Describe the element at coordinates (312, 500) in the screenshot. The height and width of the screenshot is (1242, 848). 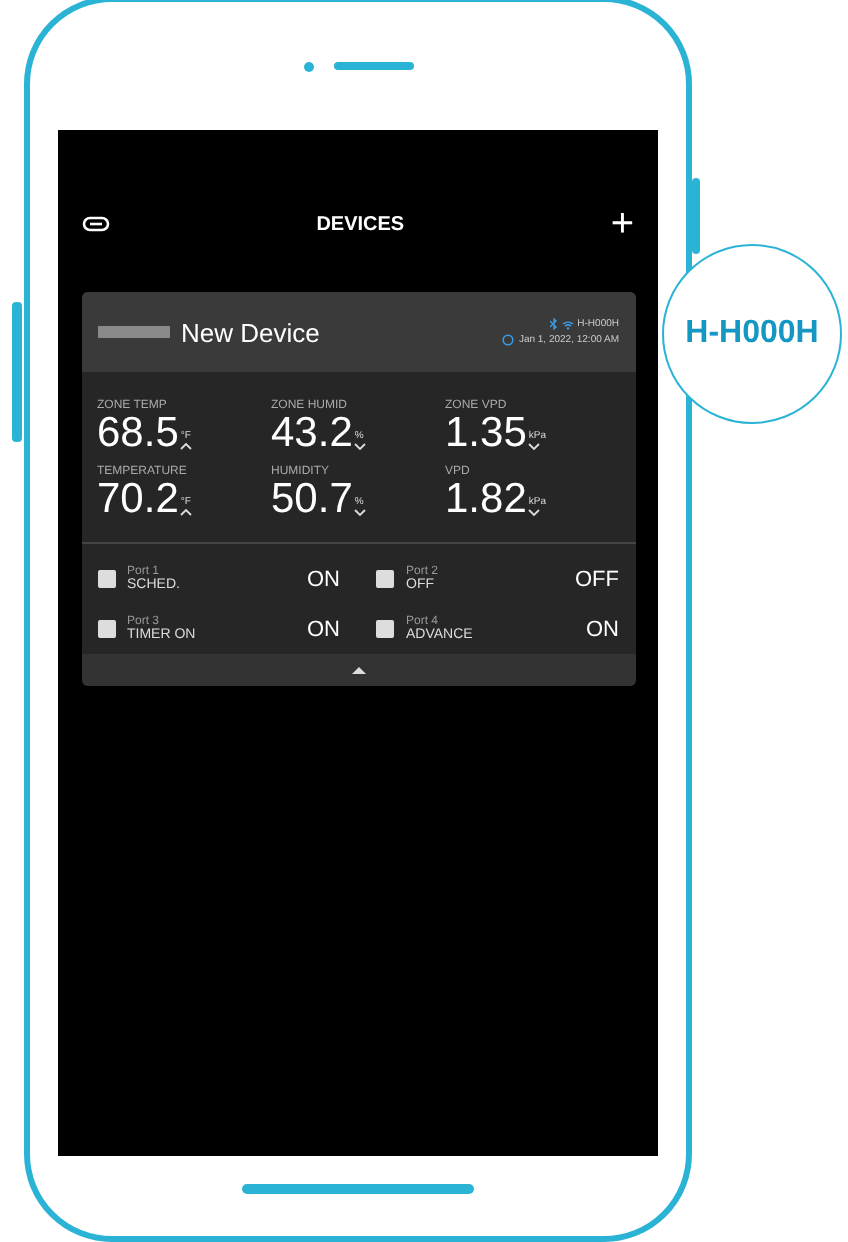
I see `metric-value: 50.7` at that location.